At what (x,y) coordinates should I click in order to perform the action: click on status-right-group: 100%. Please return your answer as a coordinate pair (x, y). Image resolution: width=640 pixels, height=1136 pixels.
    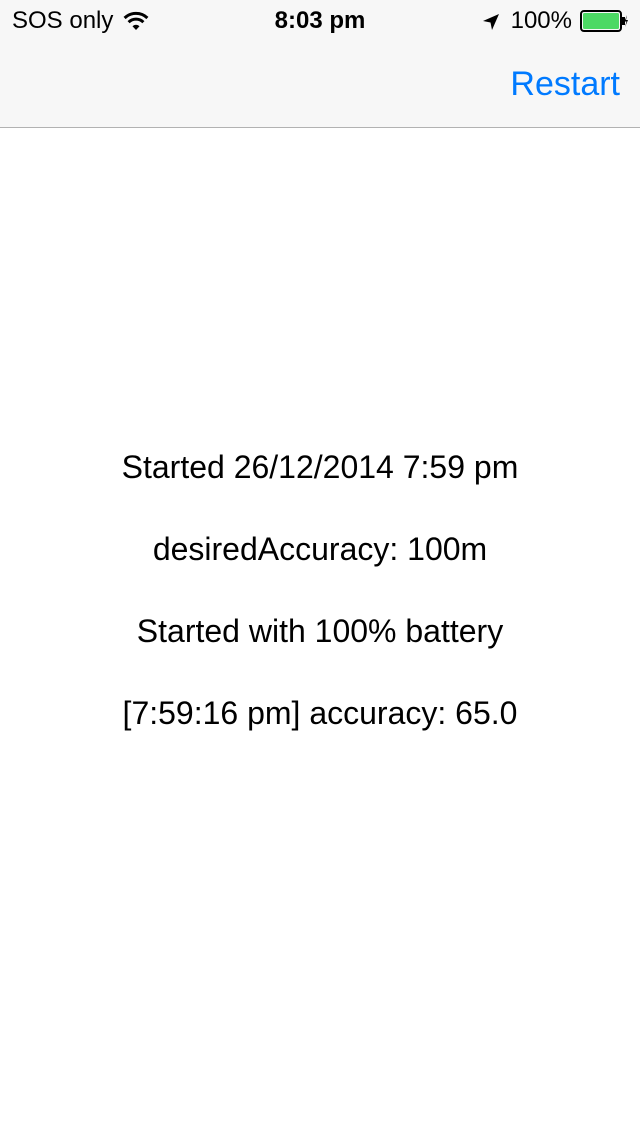
    Looking at the image, I should click on (554, 21).